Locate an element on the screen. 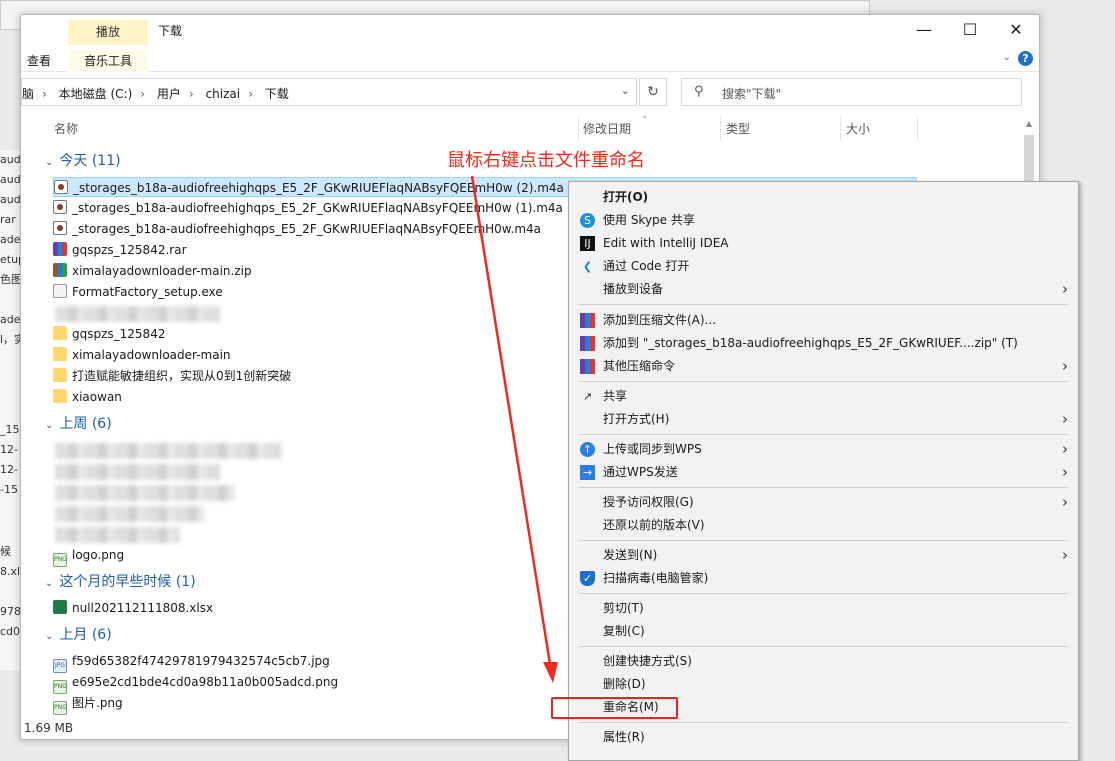 This screenshot has height=761, width=1115. annotation-arrow is located at coordinates (514, 429).